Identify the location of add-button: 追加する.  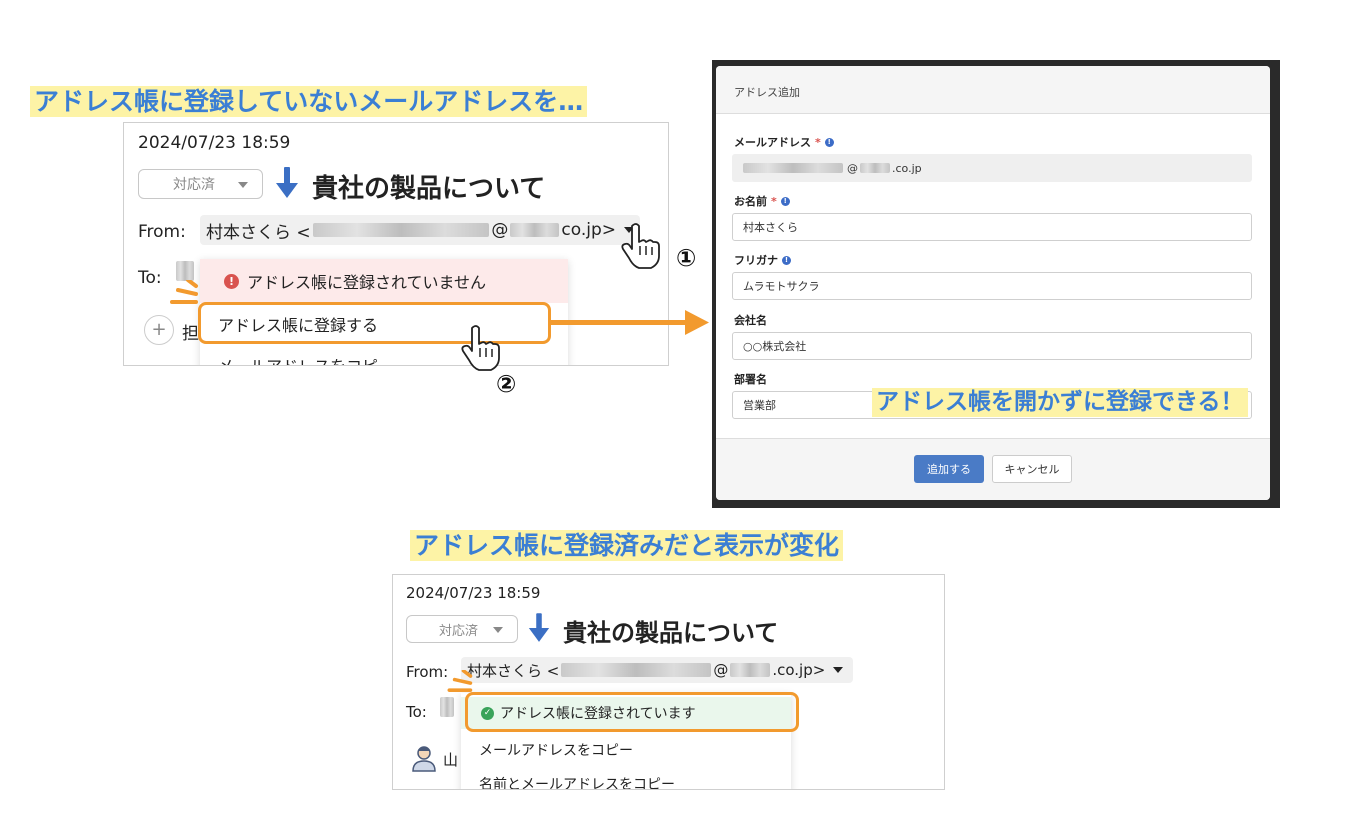
(949, 469).